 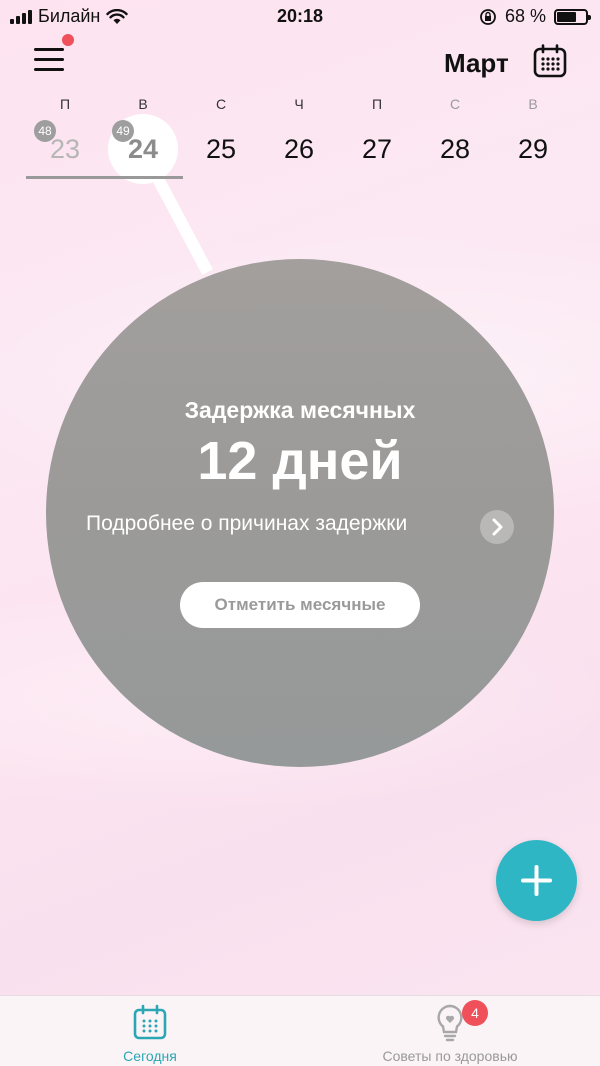 What do you see at coordinates (300, 461) in the screenshot?
I see `delay-days: 12 дней` at bounding box center [300, 461].